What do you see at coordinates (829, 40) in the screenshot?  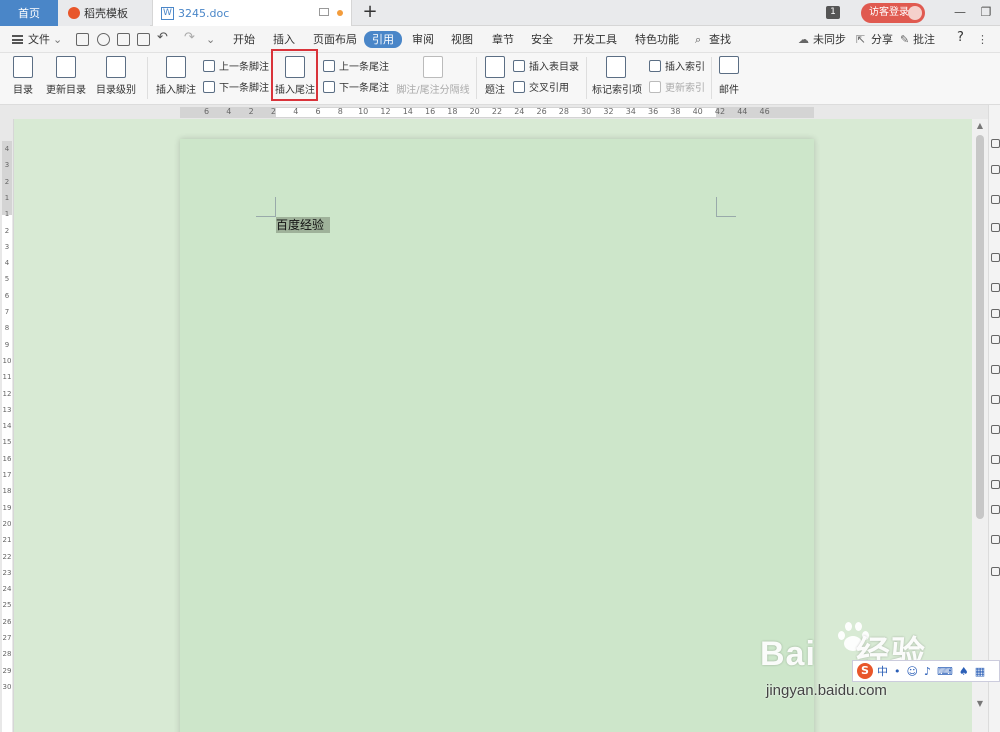 I see `sync-status: 未同步` at bounding box center [829, 40].